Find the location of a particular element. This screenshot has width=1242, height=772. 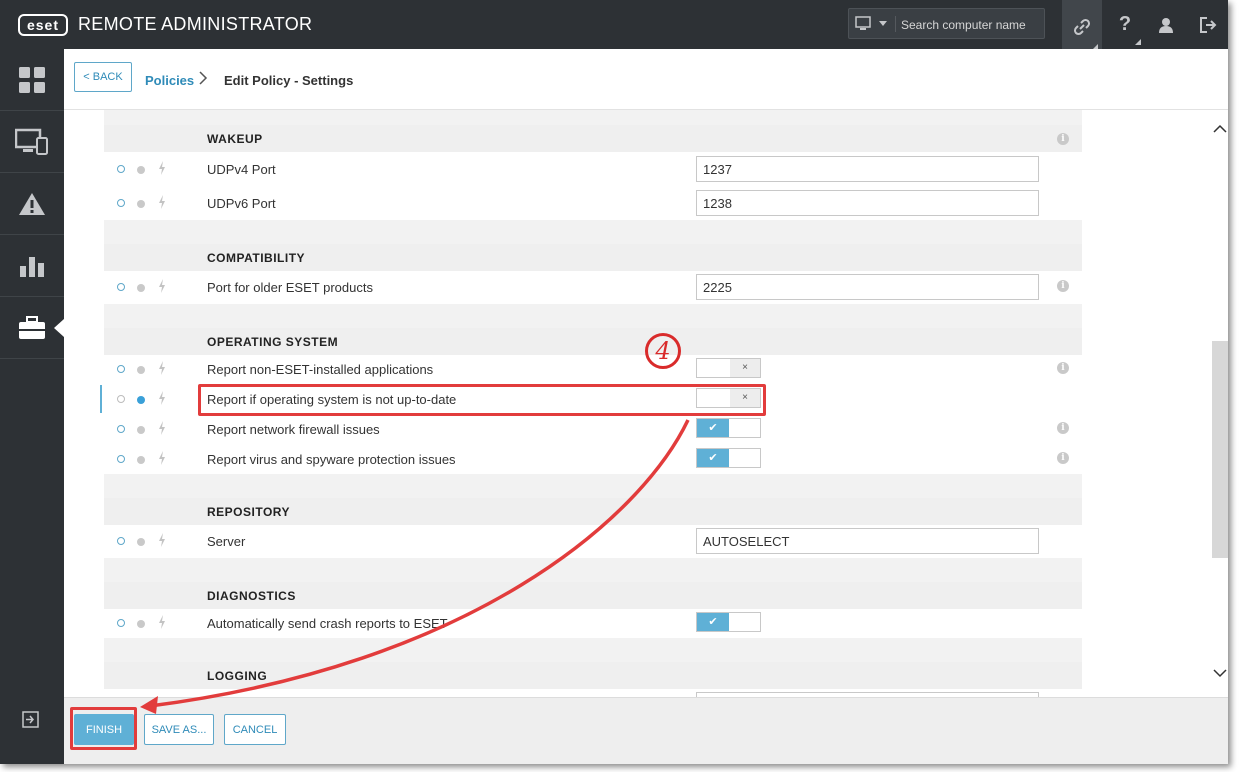

reports-icon is located at coordinates (32, 266).